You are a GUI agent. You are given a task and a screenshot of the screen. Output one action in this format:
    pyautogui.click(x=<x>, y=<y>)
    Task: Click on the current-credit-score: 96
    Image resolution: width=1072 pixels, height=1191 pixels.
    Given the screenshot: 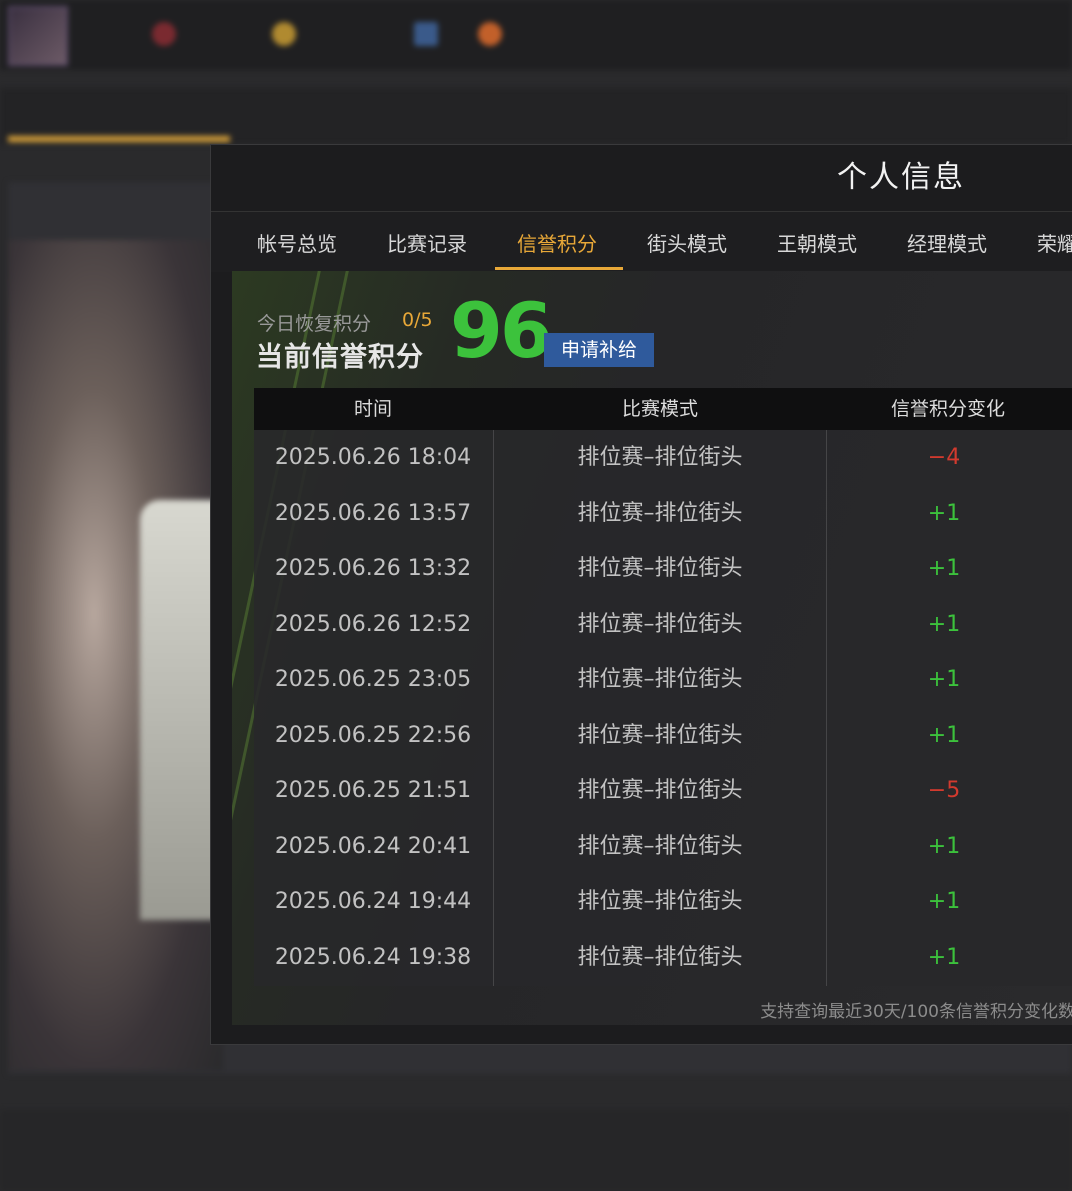 What is the action you would take?
    pyautogui.click(x=501, y=330)
    